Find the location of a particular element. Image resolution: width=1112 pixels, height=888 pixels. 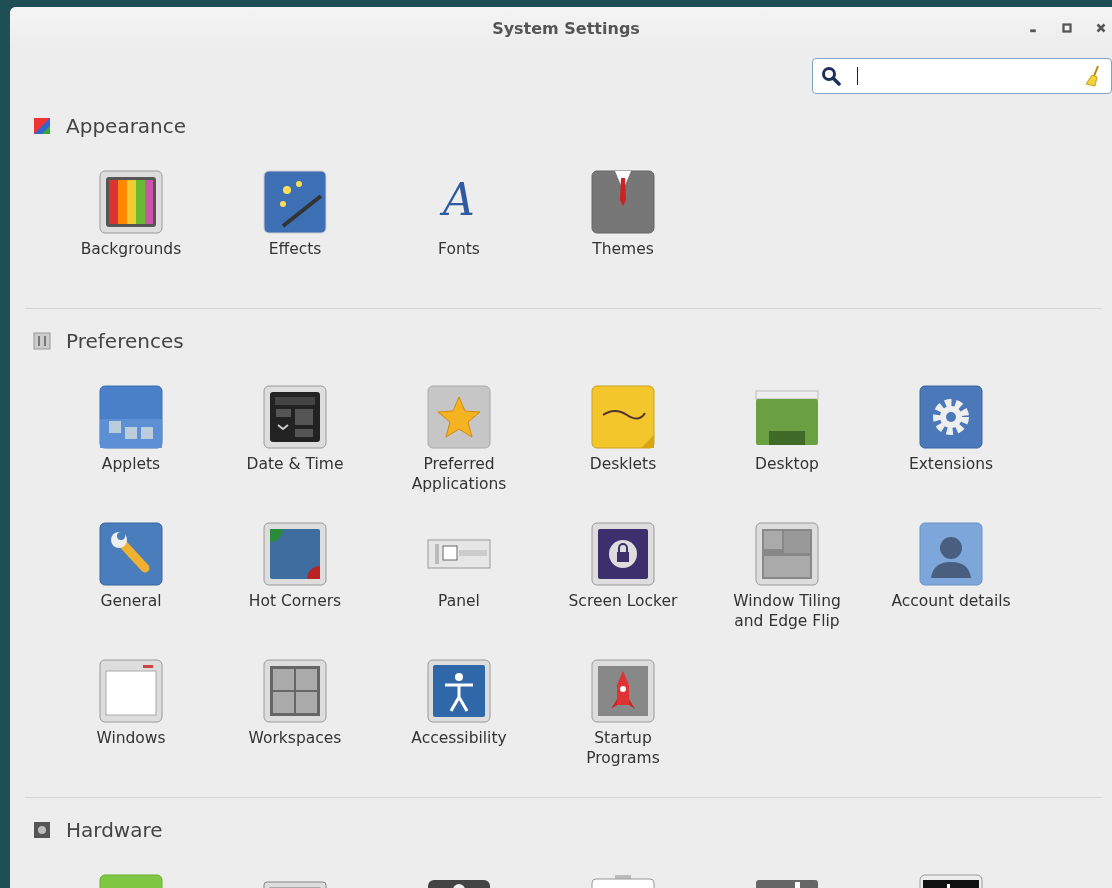

panel-applets-icon is located at coordinates (131, 417).